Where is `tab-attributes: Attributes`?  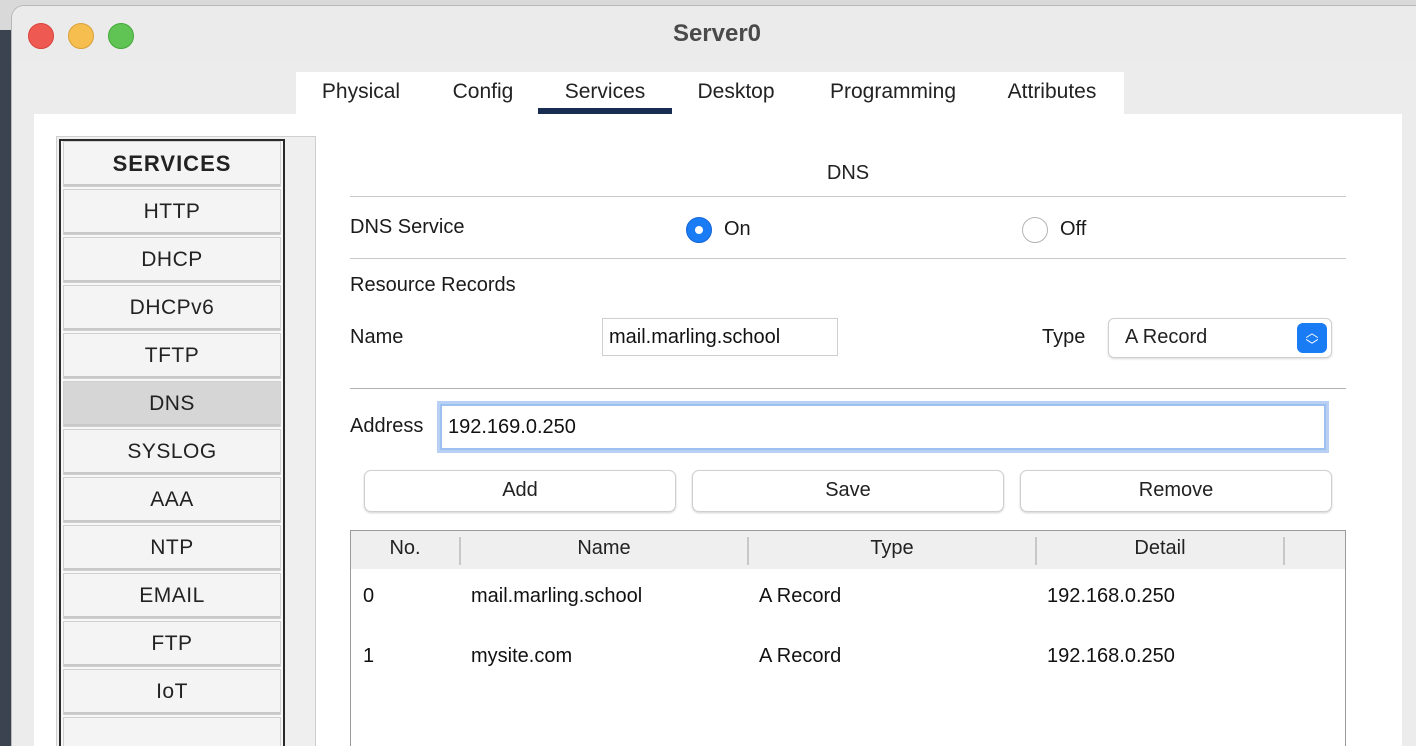 tab-attributes: Attributes is located at coordinates (1052, 93).